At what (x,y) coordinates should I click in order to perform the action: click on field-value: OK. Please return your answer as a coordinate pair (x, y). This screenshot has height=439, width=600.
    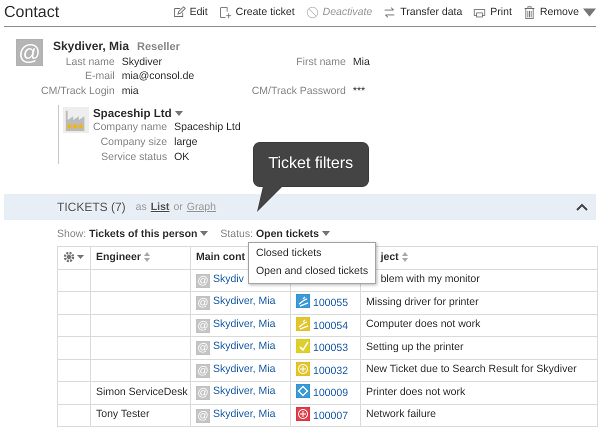
    Looking at the image, I should click on (182, 157).